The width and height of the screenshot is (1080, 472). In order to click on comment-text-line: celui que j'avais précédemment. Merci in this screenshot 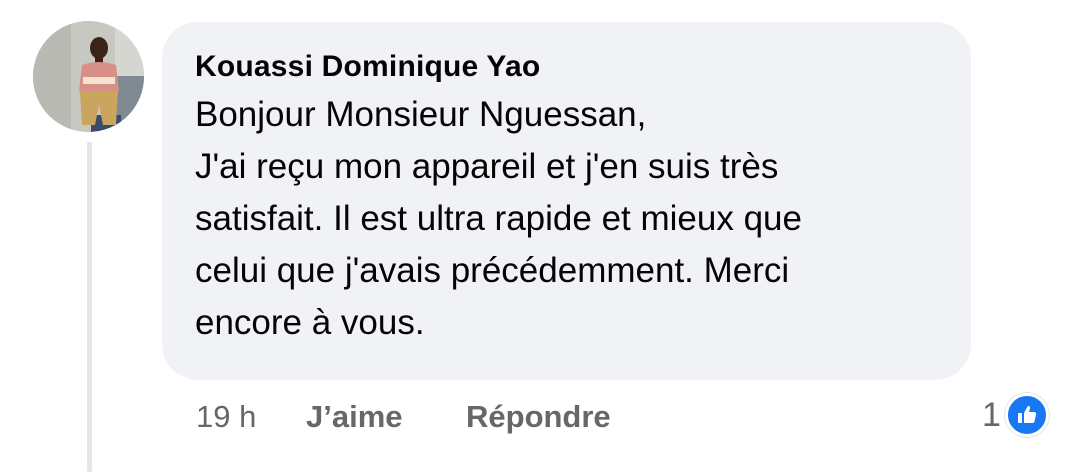, I will do `click(492, 270)`.